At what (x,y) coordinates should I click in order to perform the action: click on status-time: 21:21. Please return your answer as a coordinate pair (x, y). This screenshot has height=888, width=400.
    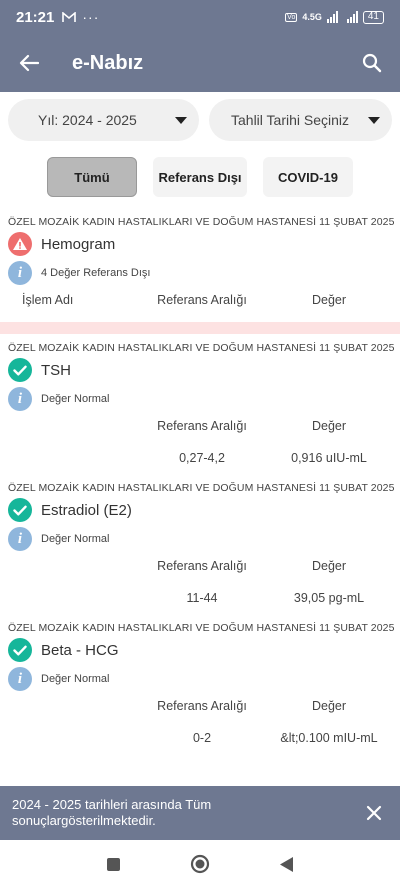
    Looking at the image, I should click on (35, 17).